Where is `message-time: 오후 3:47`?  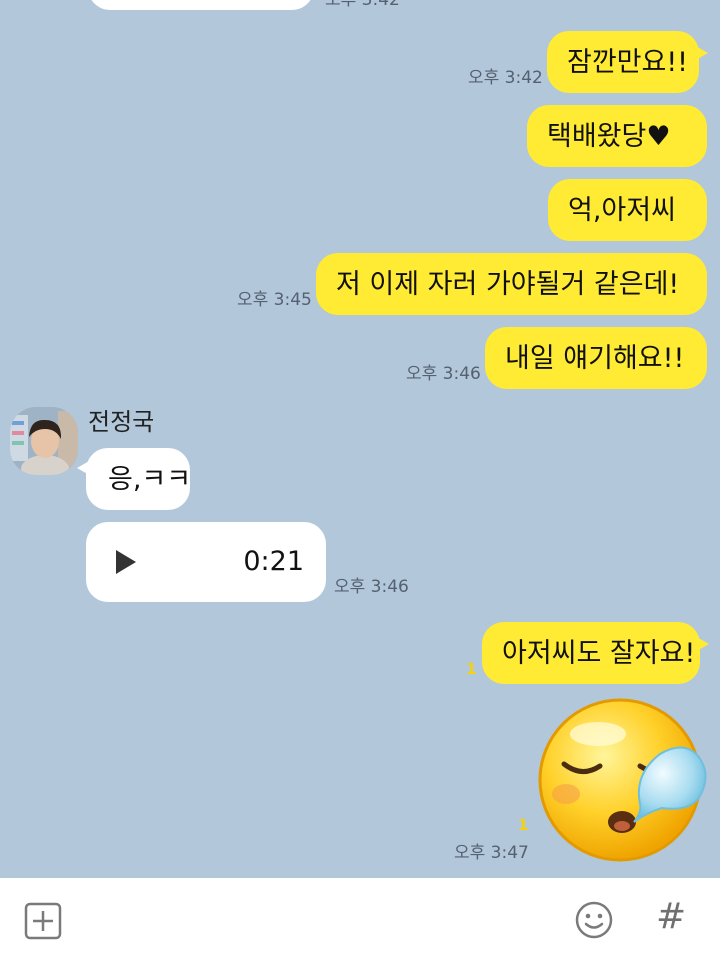 message-time: 오후 3:47 is located at coordinates (491, 853).